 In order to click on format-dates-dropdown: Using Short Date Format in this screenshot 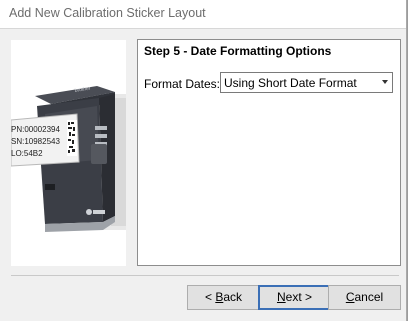, I will do `click(306, 82)`.